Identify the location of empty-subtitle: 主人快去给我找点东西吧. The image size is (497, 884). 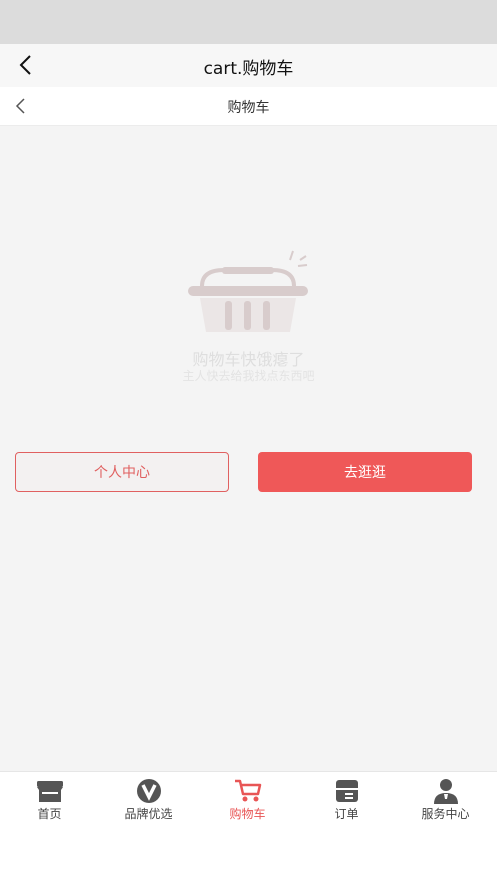
(248, 376).